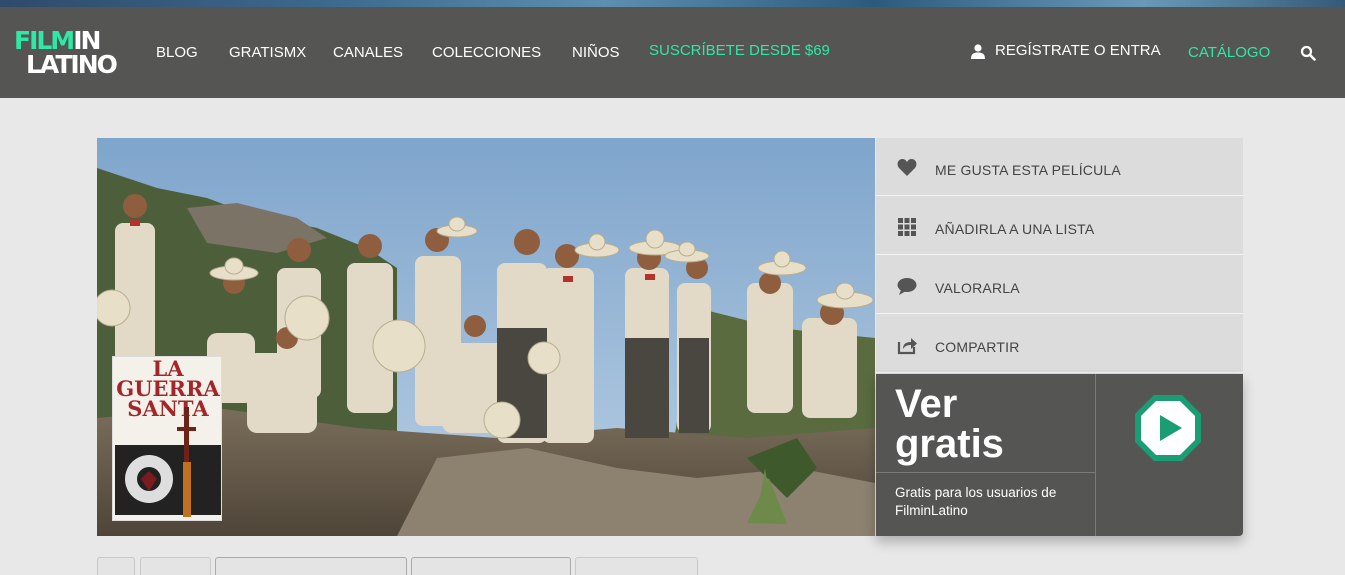 This screenshot has height=575, width=1345. What do you see at coordinates (177, 52) in the screenshot?
I see `nav-item-blog: BLOG` at bounding box center [177, 52].